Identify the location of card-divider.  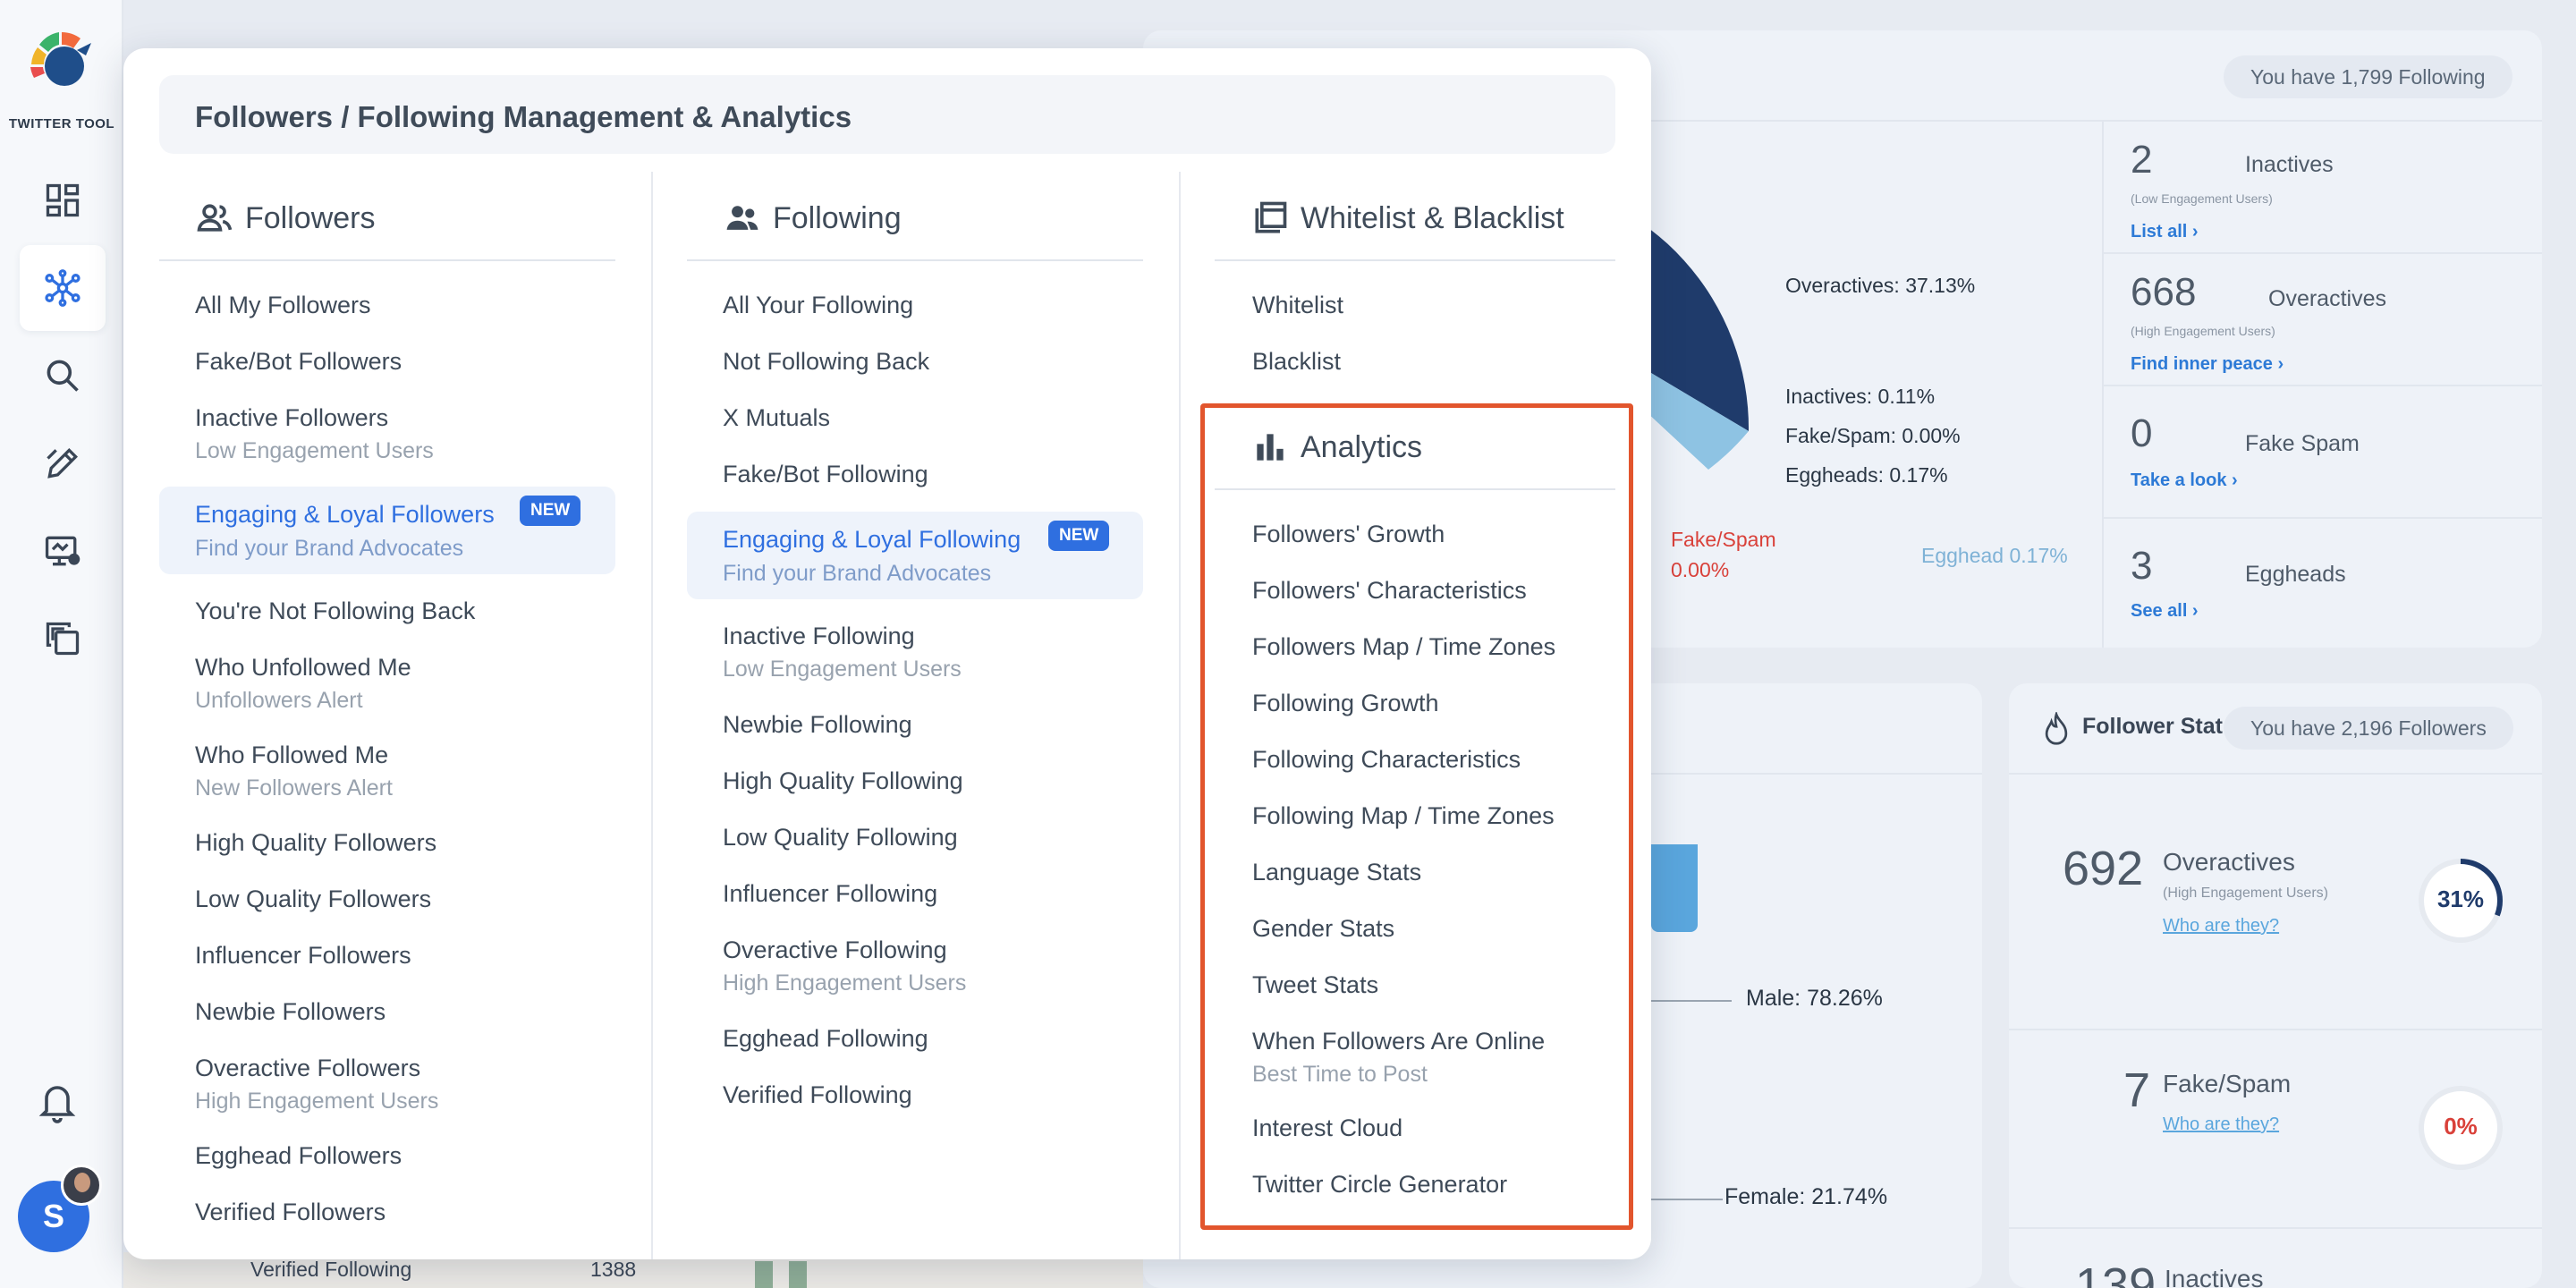
(2275, 774).